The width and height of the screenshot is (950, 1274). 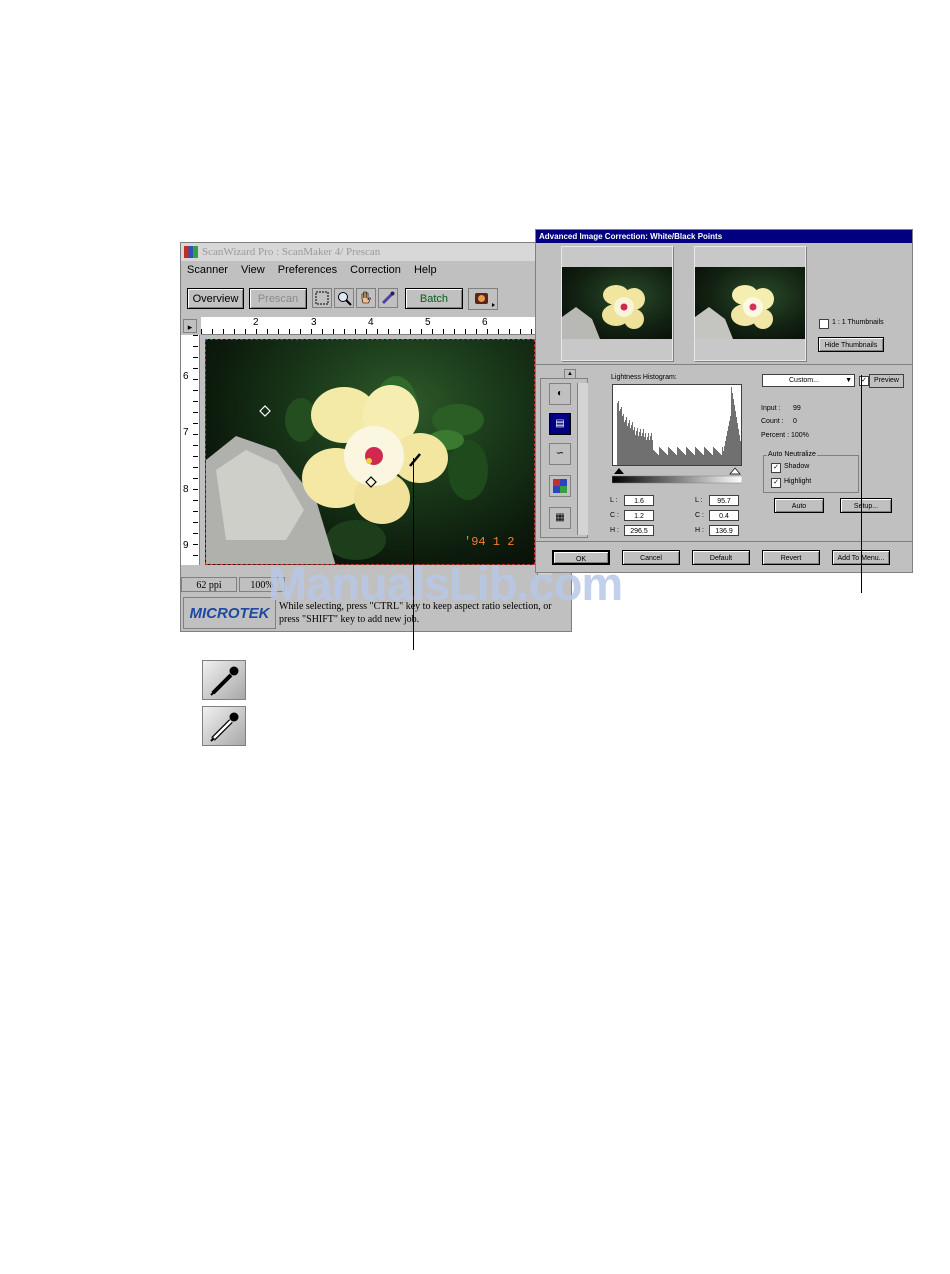 I want to click on hibiscus-flower, so click(x=375, y=454).